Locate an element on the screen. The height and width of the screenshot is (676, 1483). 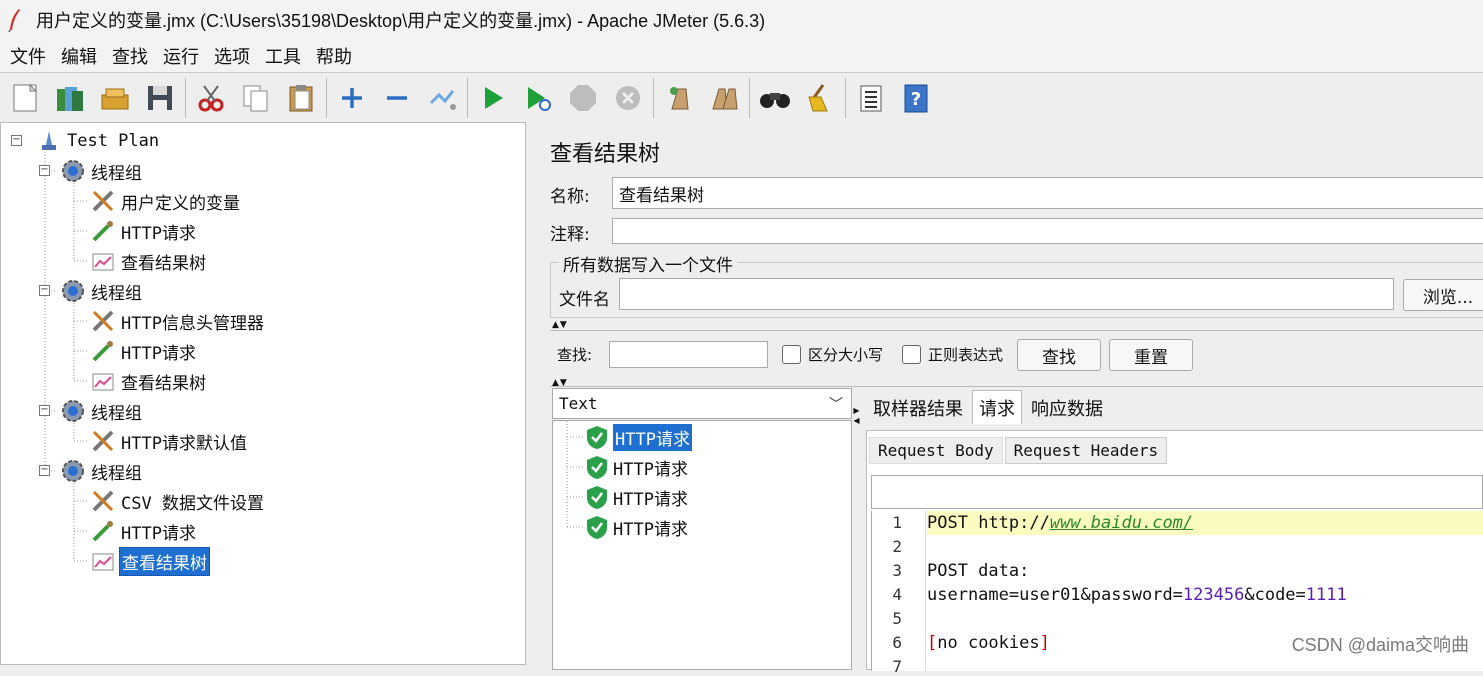
tree-node-user-variables: 用户定义的变量 is located at coordinates (165, 201).